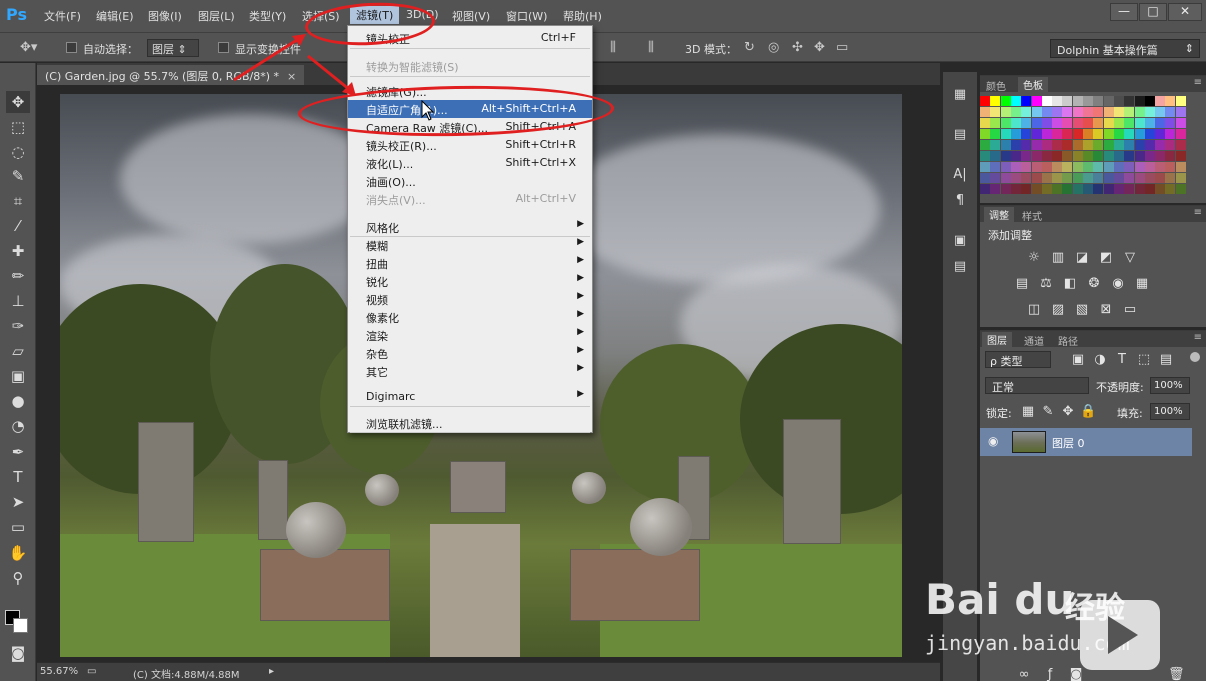  Describe the element at coordinates (1033, 84) in the screenshot. I see `tab-swatches: 色板` at that location.